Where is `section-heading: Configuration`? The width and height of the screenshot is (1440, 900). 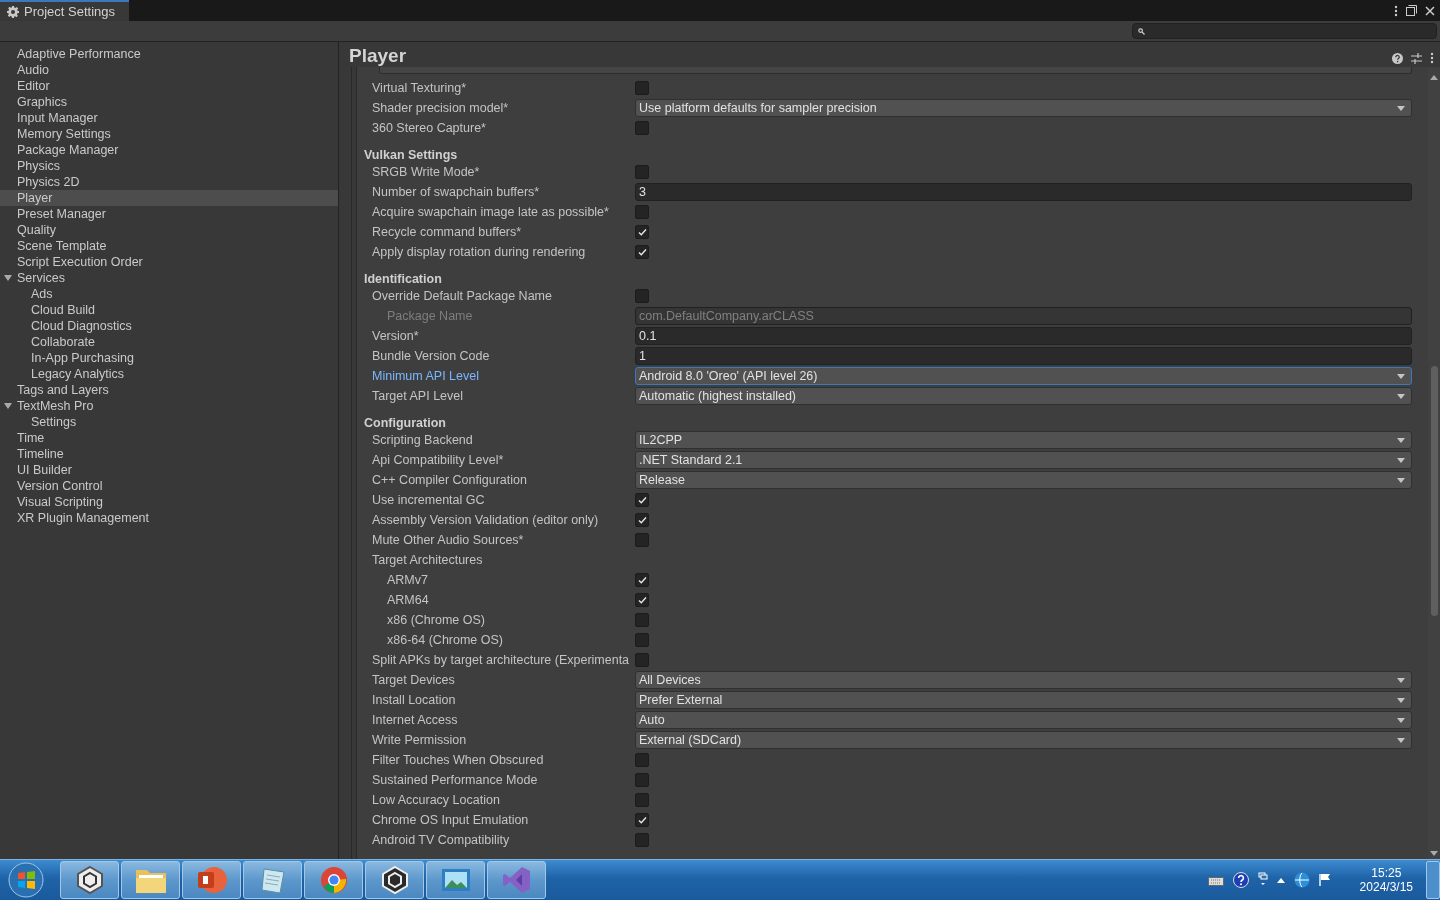
section-heading: Configuration is located at coordinates (405, 423).